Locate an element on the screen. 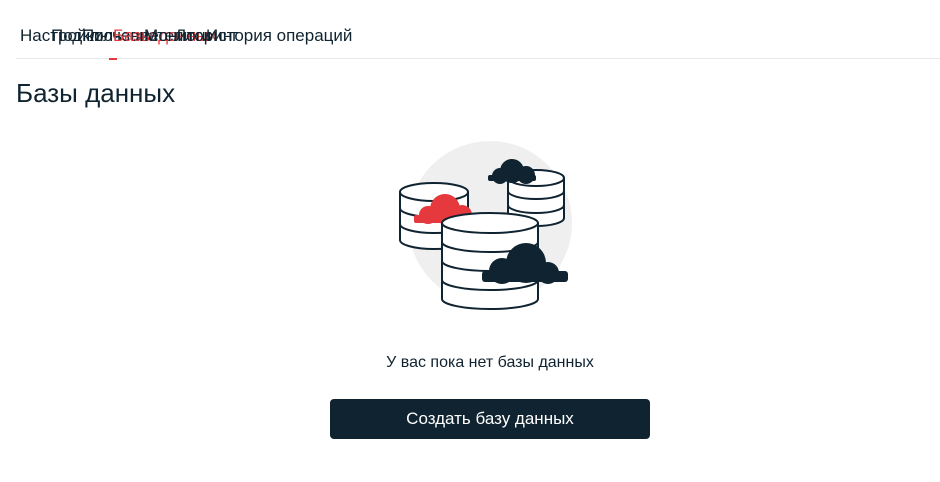 This screenshot has height=482, width=940. tab-users: ПользователиПользователи is located at coordinates (135, 29).